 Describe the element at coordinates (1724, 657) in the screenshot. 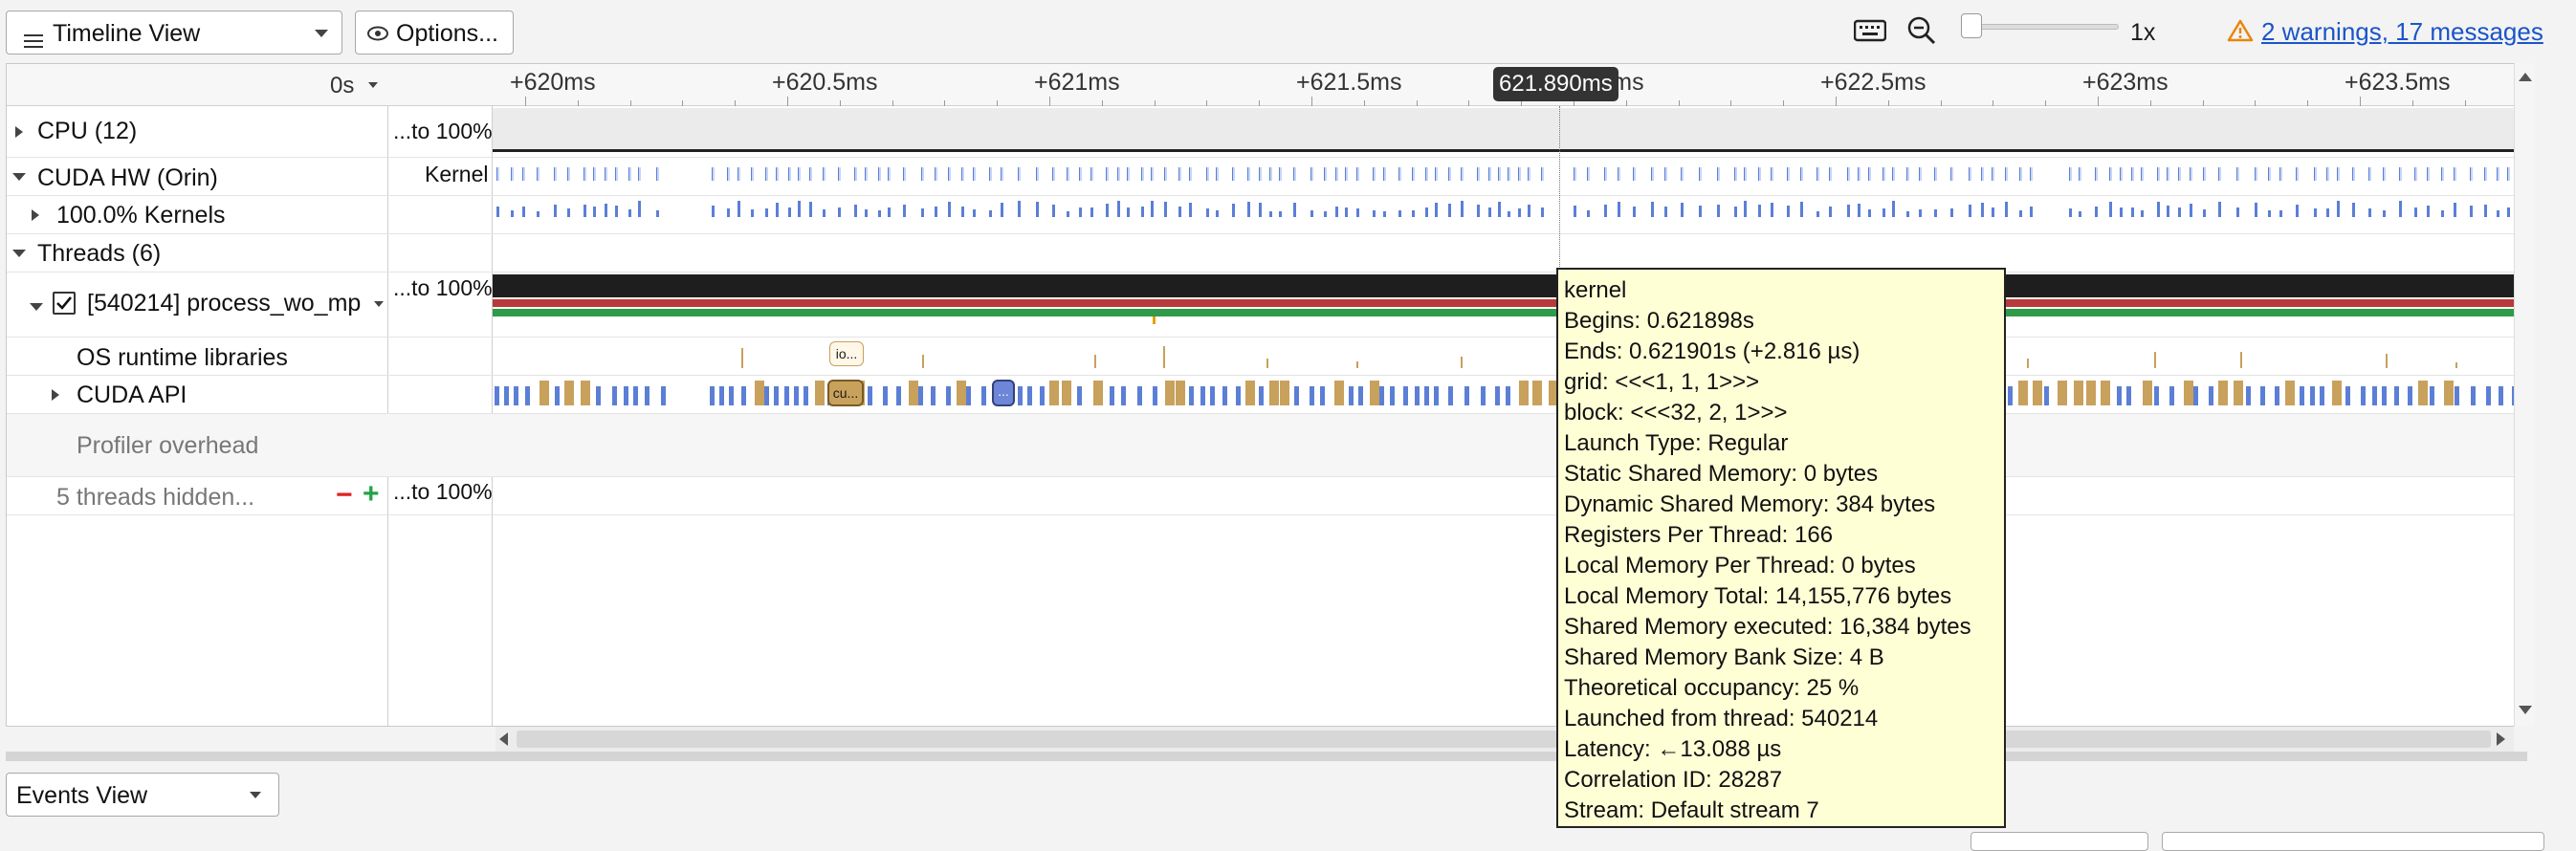

I see `tooltip-line: Shared Memory Bank Size: 4 B` at that location.